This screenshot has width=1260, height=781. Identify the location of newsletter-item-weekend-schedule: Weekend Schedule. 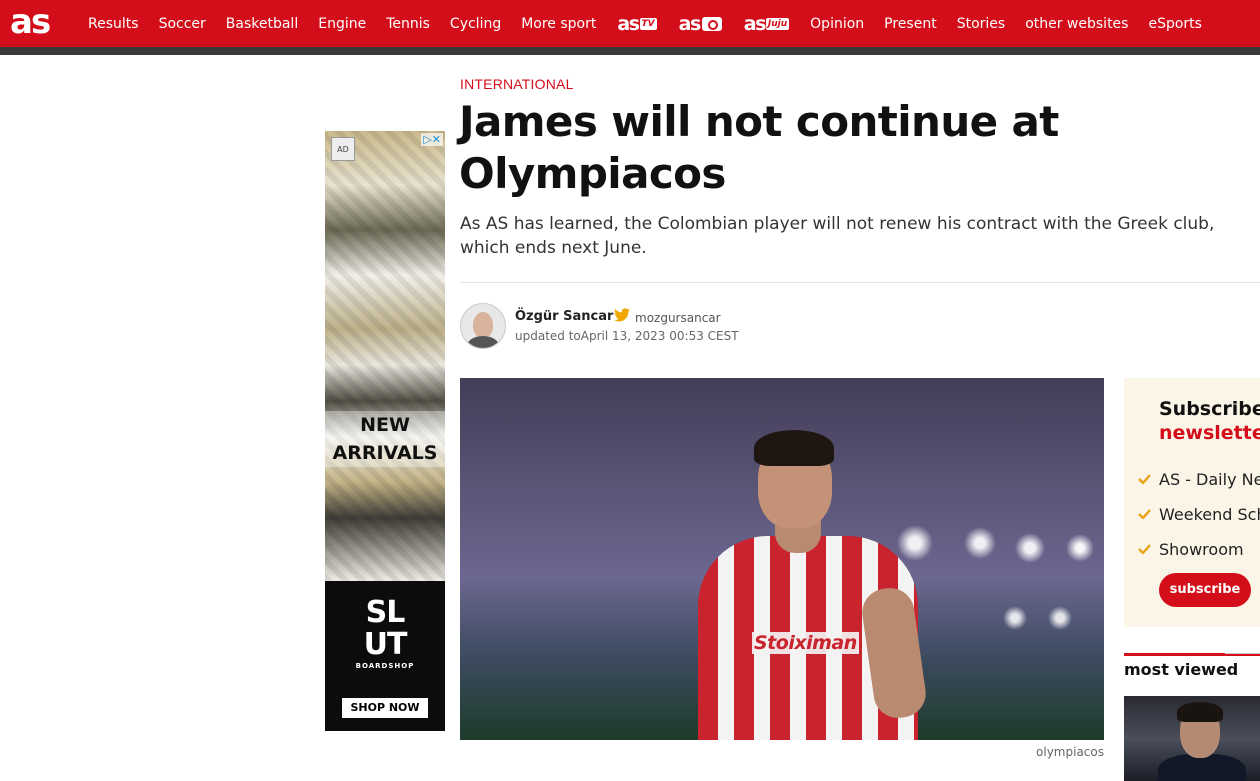
(1199, 514).